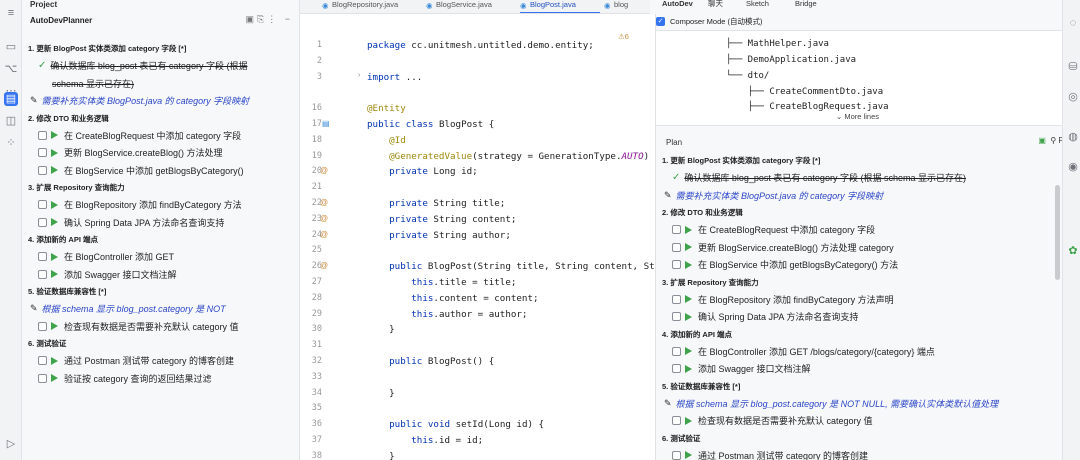 The height and width of the screenshot is (460, 1080). What do you see at coordinates (1042, 140) in the screenshot?
I see `copy-icon: ▣` at bounding box center [1042, 140].